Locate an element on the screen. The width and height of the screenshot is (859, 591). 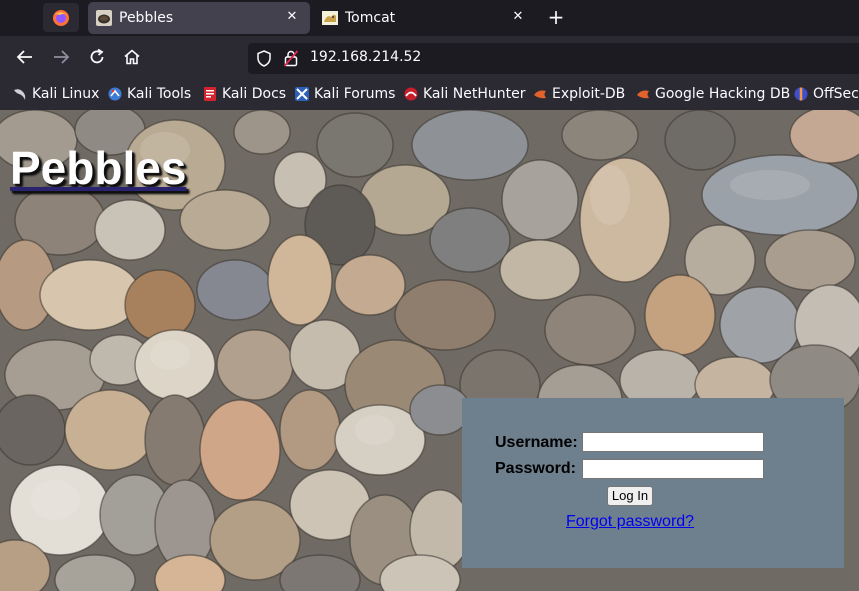
bookmark-label: Kali Forums is located at coordinates (355, 94).